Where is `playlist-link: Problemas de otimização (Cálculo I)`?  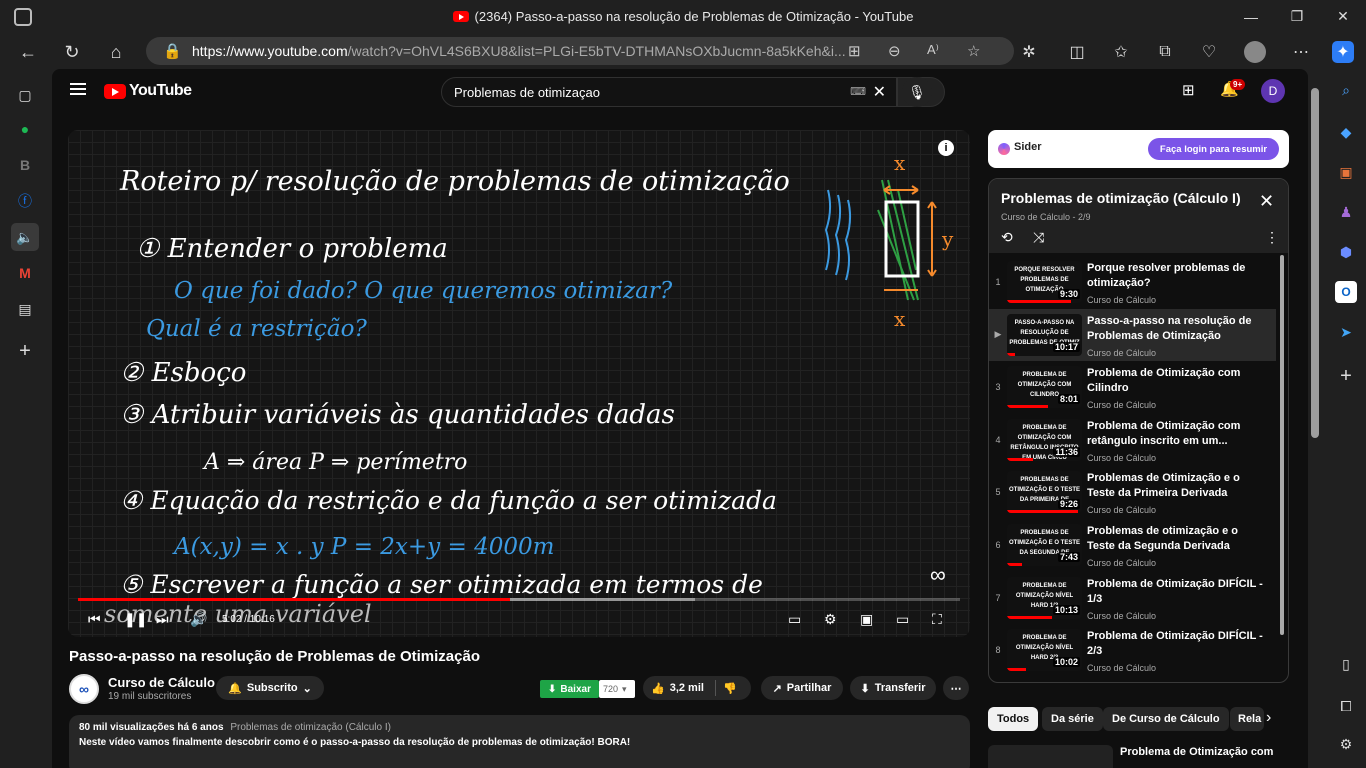
playlist-link: Problemas de otimização (Cálculo I) is located at coordinates (310, 727).